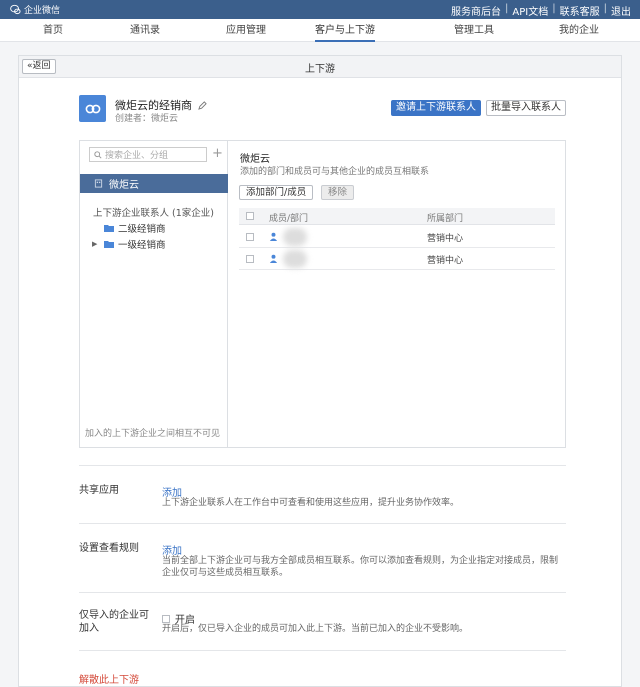 This screenshot has width=640, height=687. I want to click on org-item-selected: 微炬云, so click(154, 183).